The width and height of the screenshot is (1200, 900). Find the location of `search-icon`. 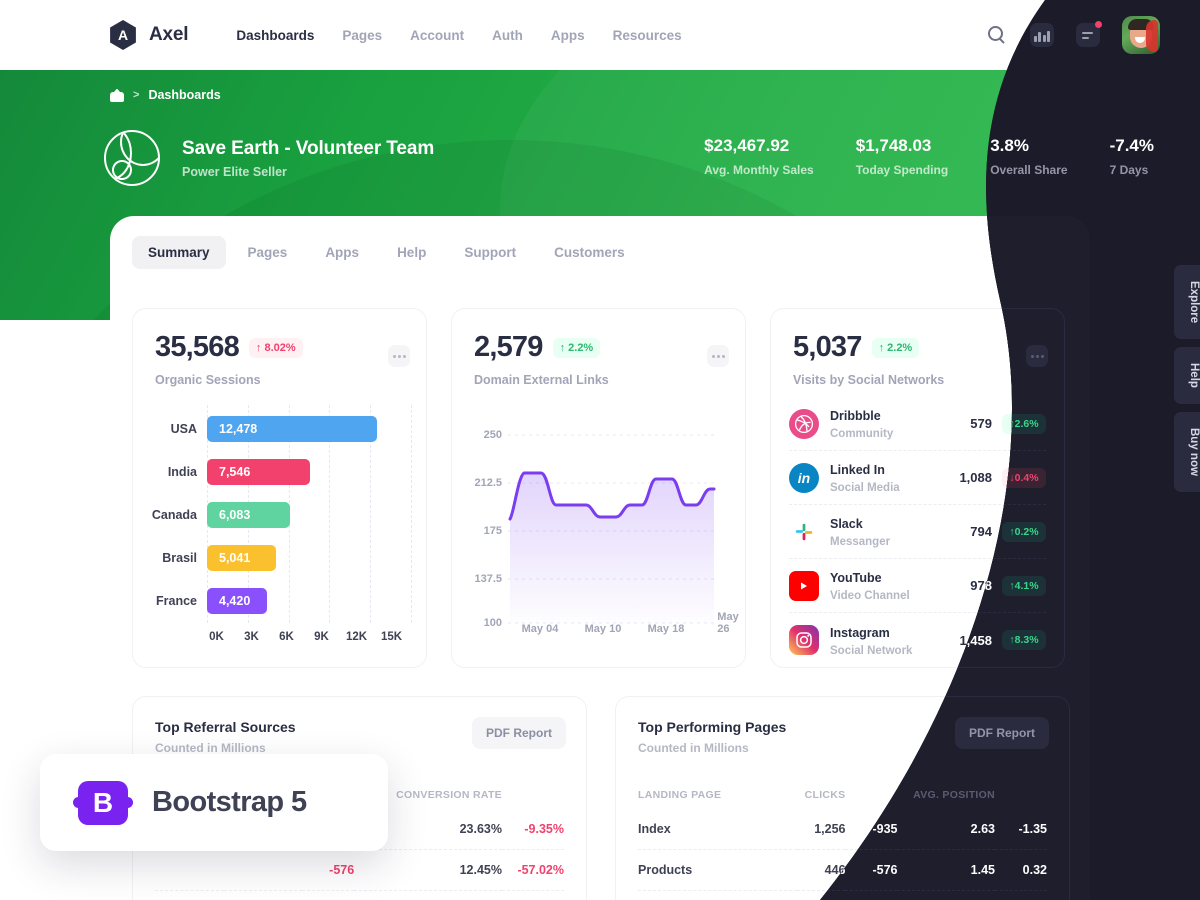

search-icon is located at coordinates (997, 35).